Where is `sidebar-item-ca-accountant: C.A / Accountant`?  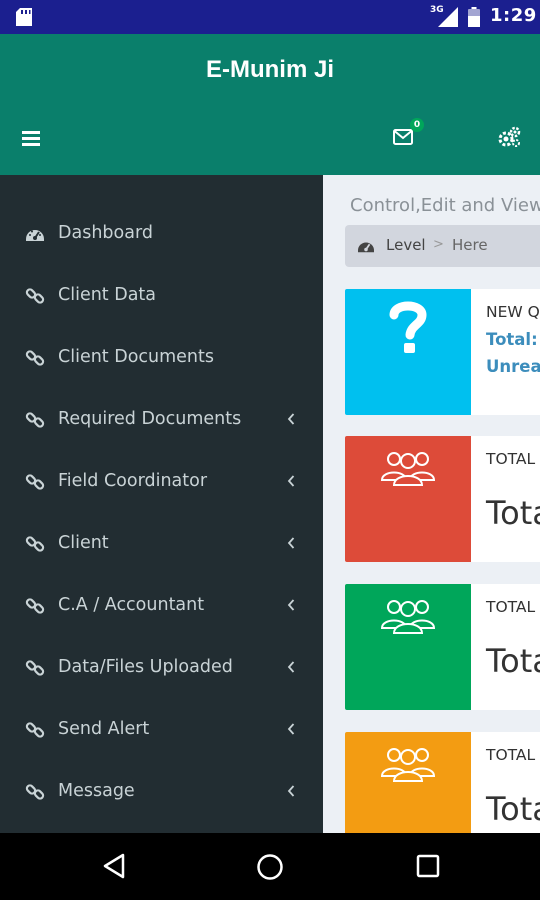
sidebar-item-ca-accountant: C.A / Accountant is located at coordinates (161, 607).